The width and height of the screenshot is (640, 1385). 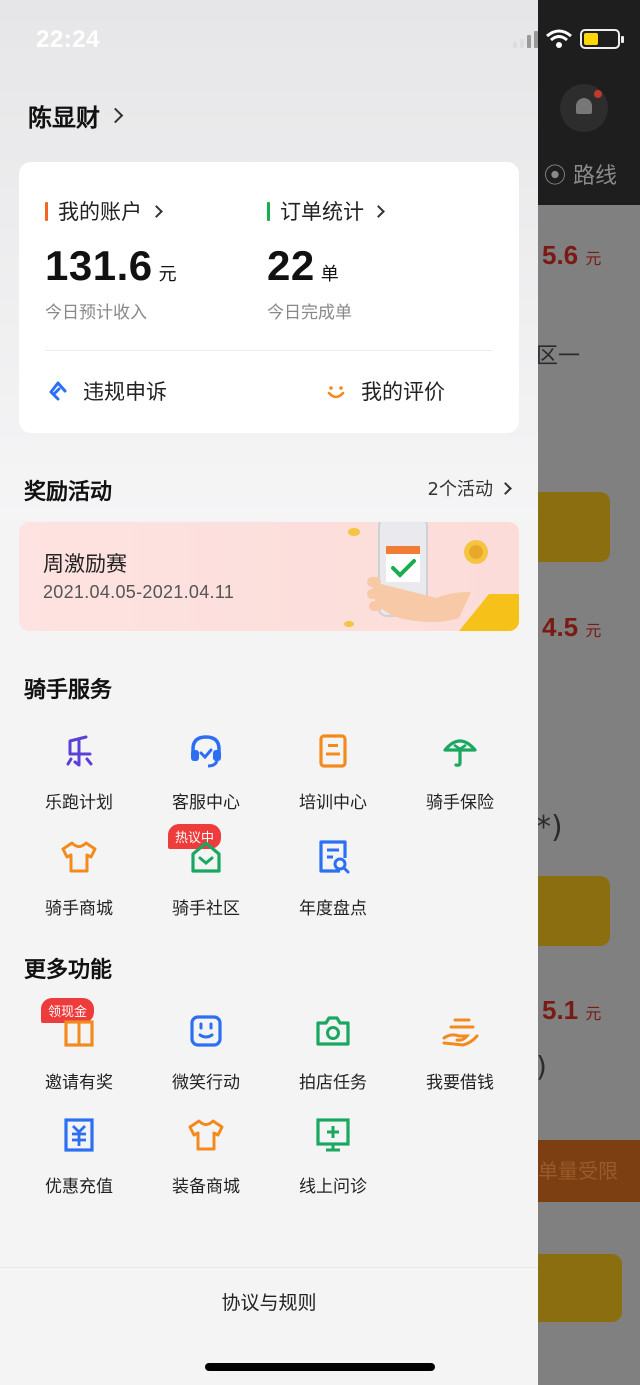 What do you see at coordinates (206, 1135) in the screenshot?
I see `equipment-icon` at bounding box center [206, 1135].